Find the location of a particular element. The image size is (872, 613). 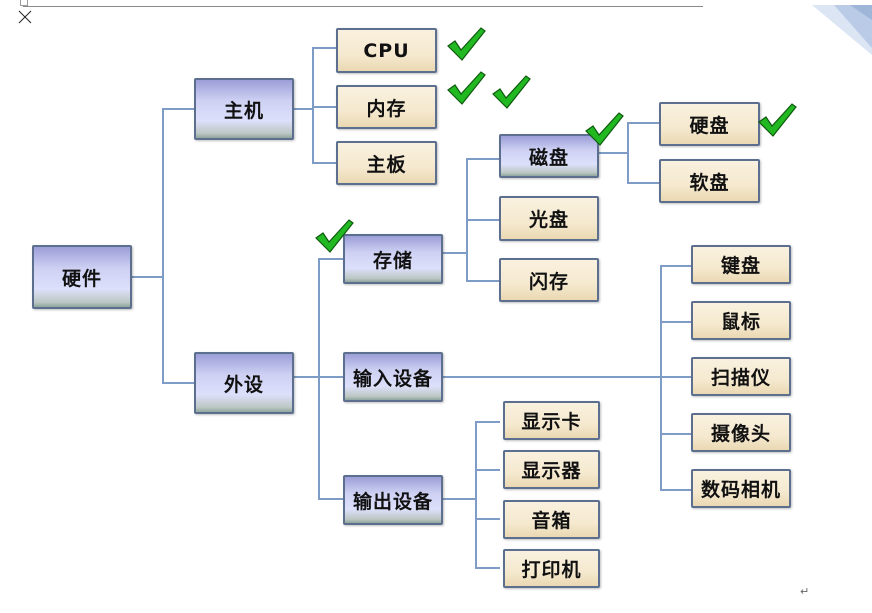

corner-decoration is located at coordinates (842, 30).